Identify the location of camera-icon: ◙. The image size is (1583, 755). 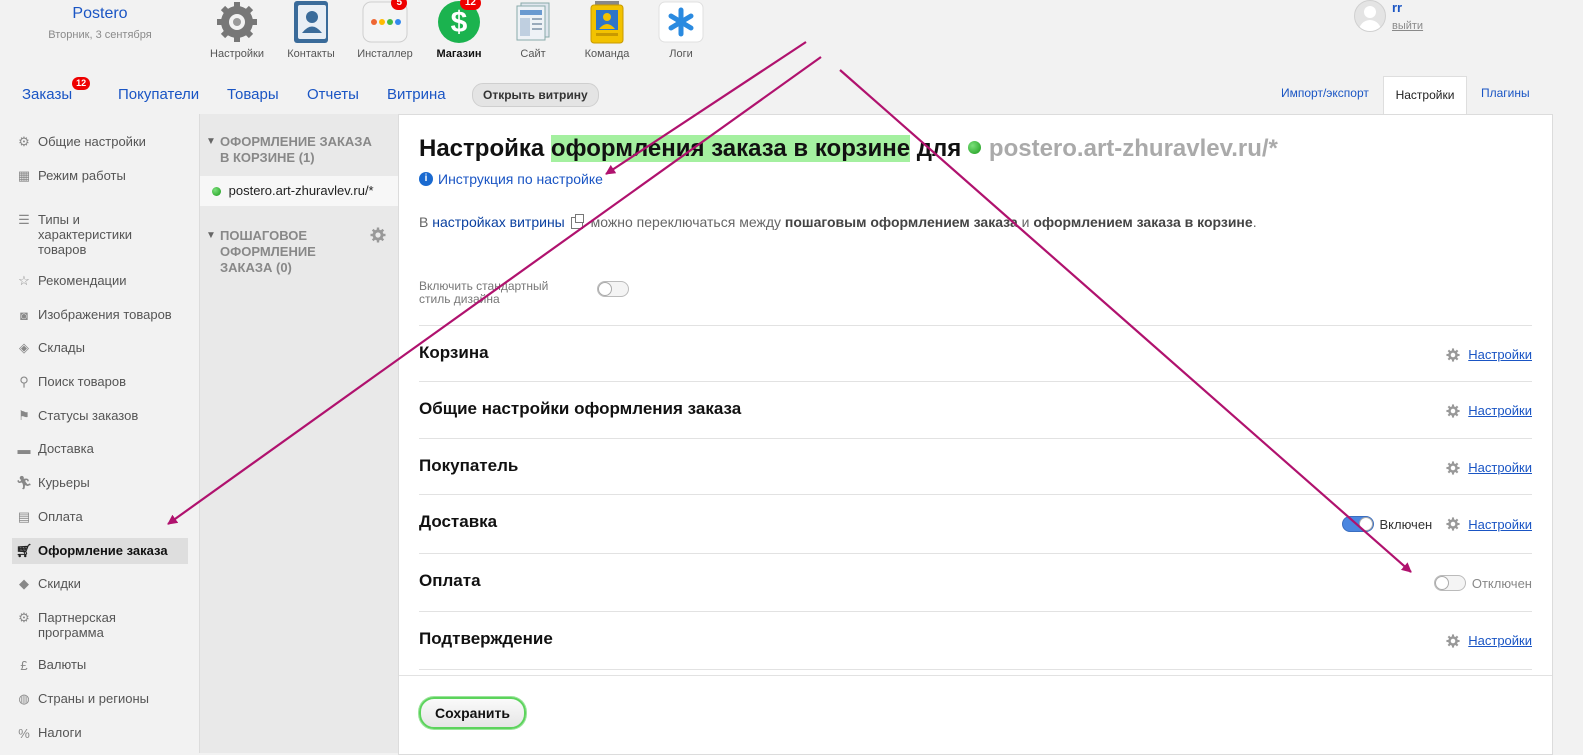
(24, 315).